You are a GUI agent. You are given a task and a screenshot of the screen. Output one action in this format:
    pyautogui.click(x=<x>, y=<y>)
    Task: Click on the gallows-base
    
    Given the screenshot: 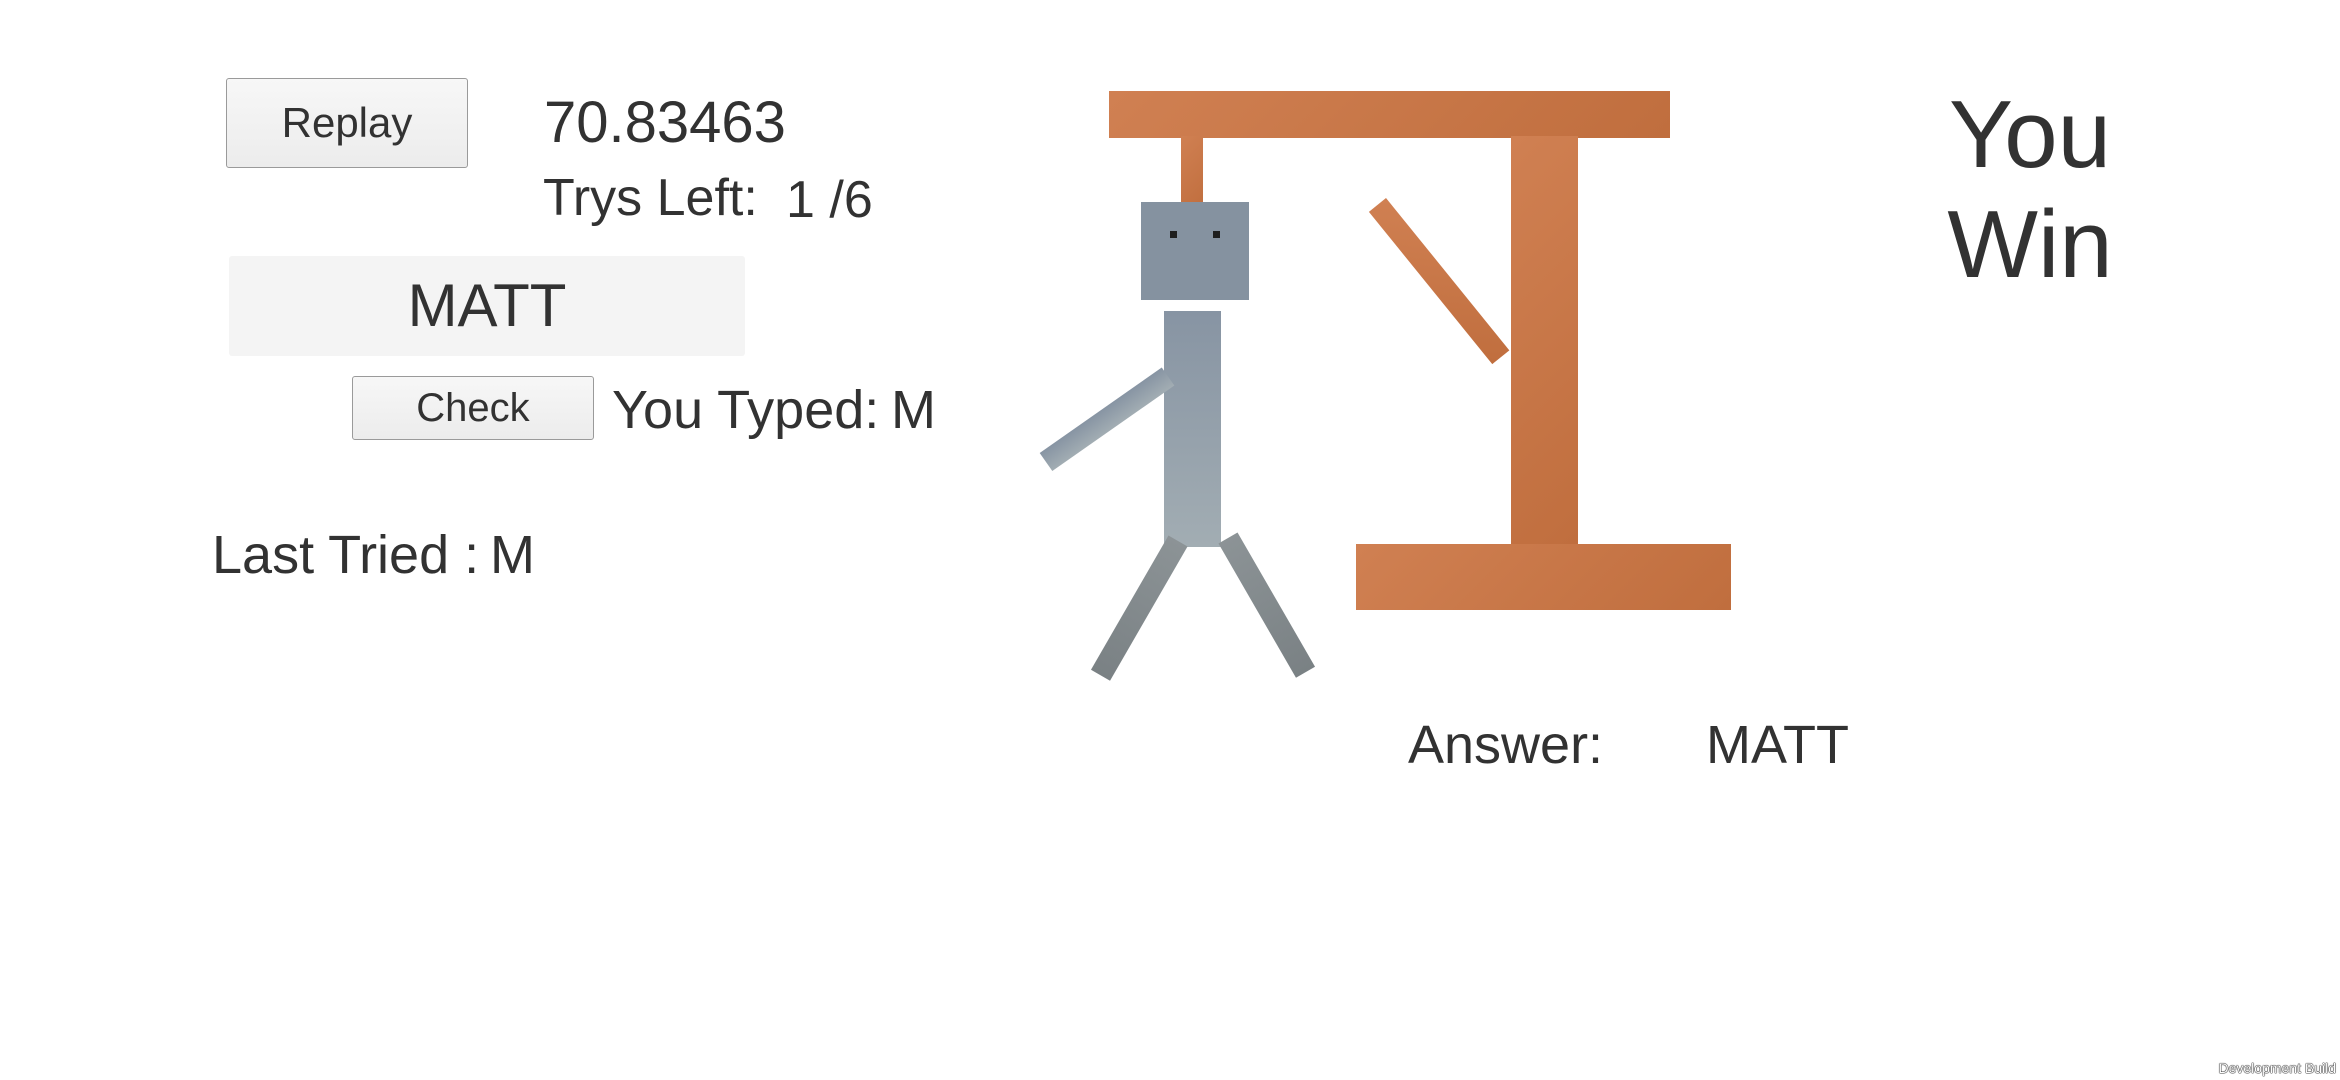 What is the action you would take?
    pyautogui.click(x=1543, y=577)
    